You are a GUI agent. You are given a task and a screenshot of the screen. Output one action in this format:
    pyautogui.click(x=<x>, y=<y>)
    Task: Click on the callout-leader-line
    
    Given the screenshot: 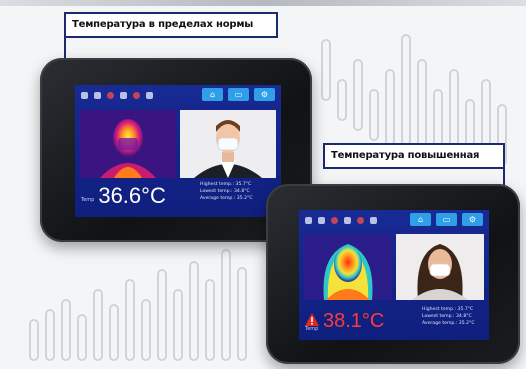 What is the action you would take?
    pyautogui.click(x=65, y=48)
    